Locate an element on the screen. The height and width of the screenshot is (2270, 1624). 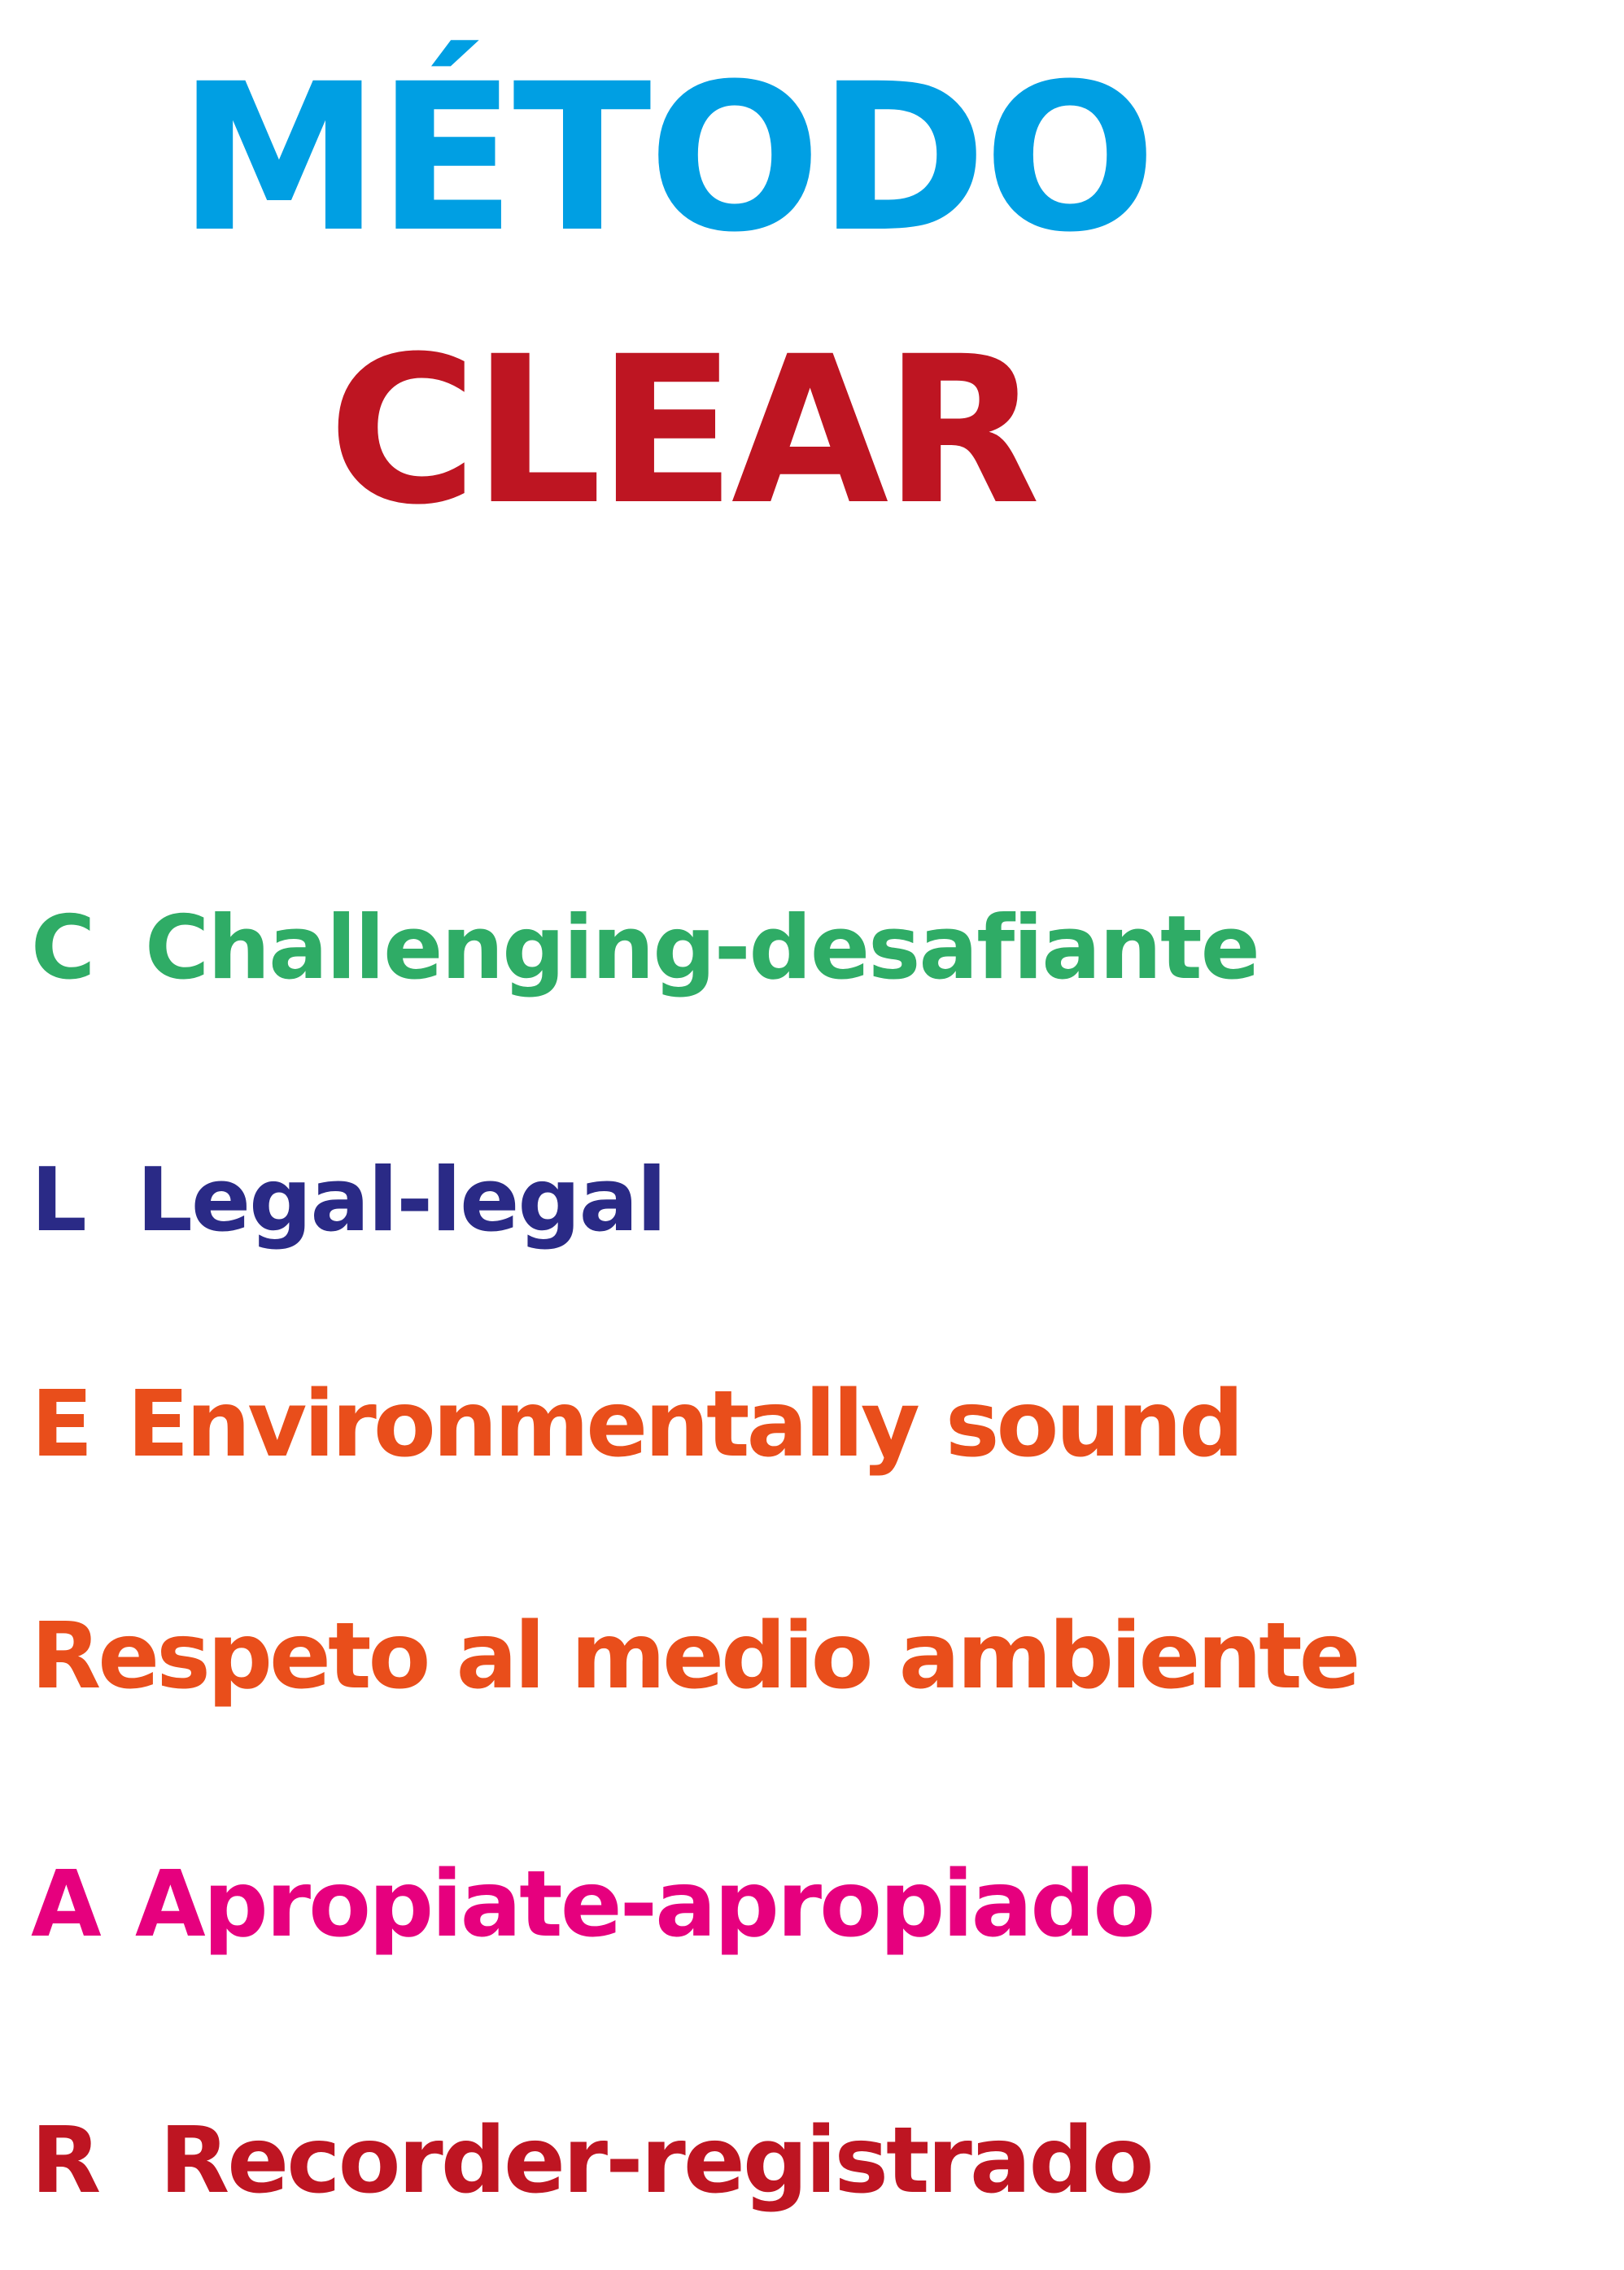
item-recorded: R Recorder-registrado is located at coordinates (593, 2161).